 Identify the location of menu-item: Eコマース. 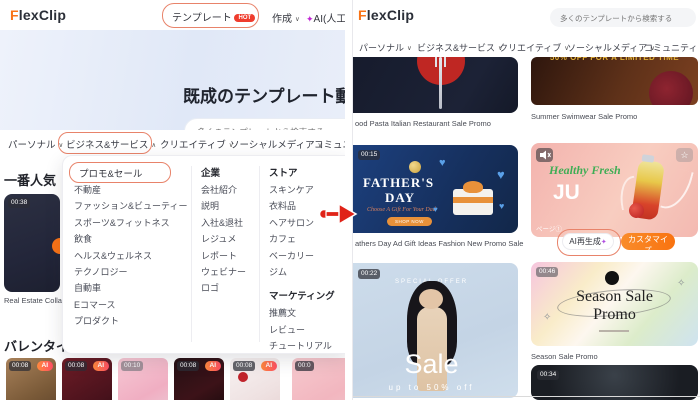
(130, 305).